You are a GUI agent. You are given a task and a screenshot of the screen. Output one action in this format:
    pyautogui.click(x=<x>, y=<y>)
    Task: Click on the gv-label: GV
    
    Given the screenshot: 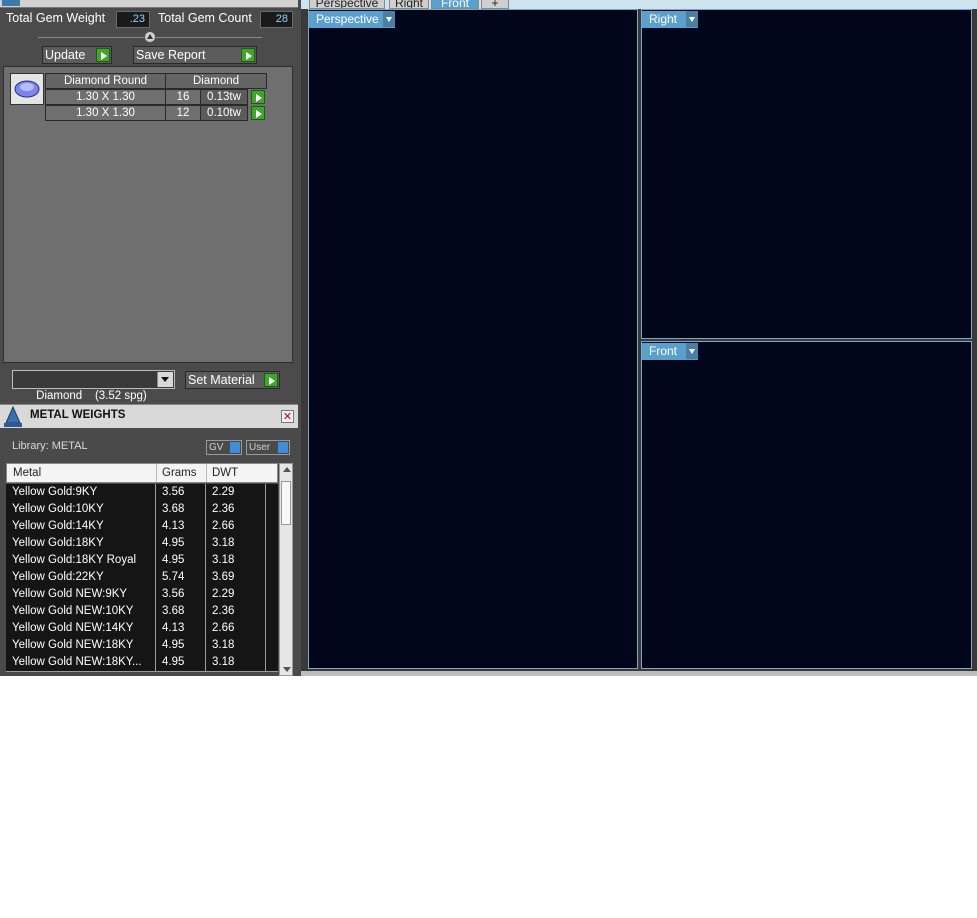 What is the action you would take?
    pyautogui.click(x=216, y=447)
    